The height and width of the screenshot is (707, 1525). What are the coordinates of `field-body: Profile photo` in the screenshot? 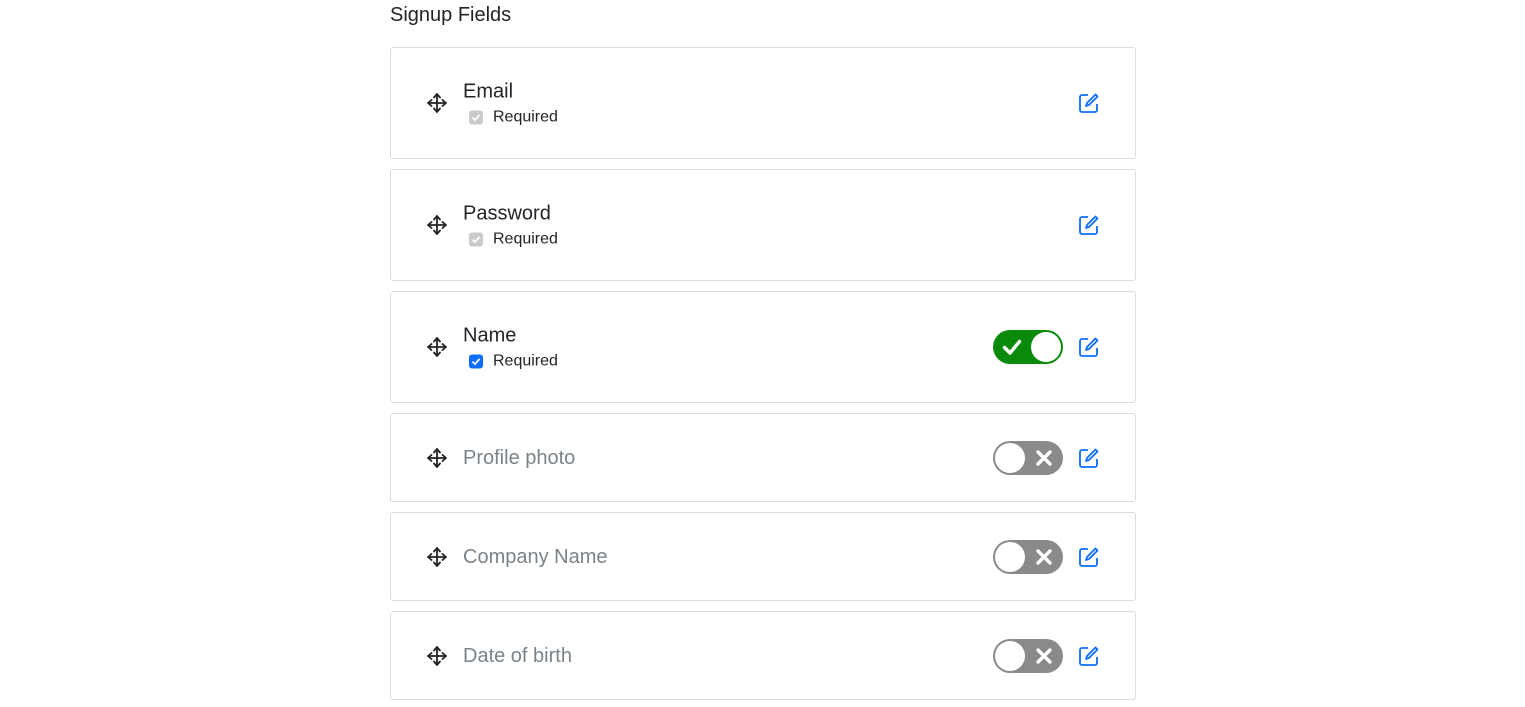 It's located at (519, 458).